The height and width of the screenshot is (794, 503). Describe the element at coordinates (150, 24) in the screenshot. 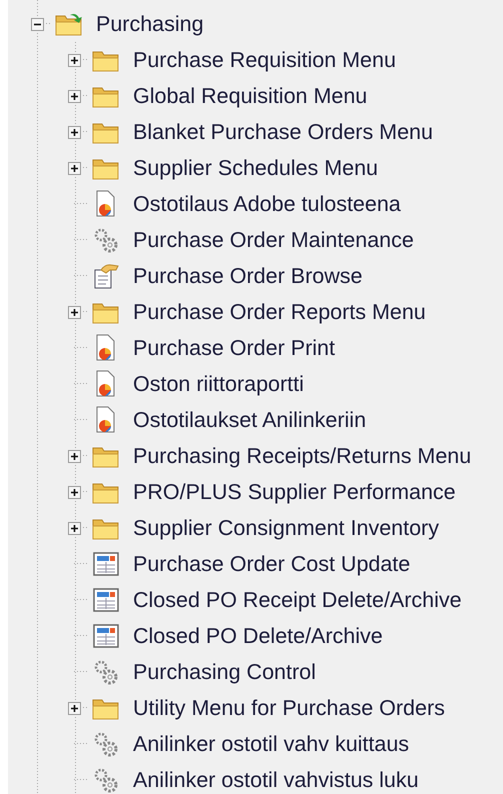

I see `tree-item: Purchasing` at that location.